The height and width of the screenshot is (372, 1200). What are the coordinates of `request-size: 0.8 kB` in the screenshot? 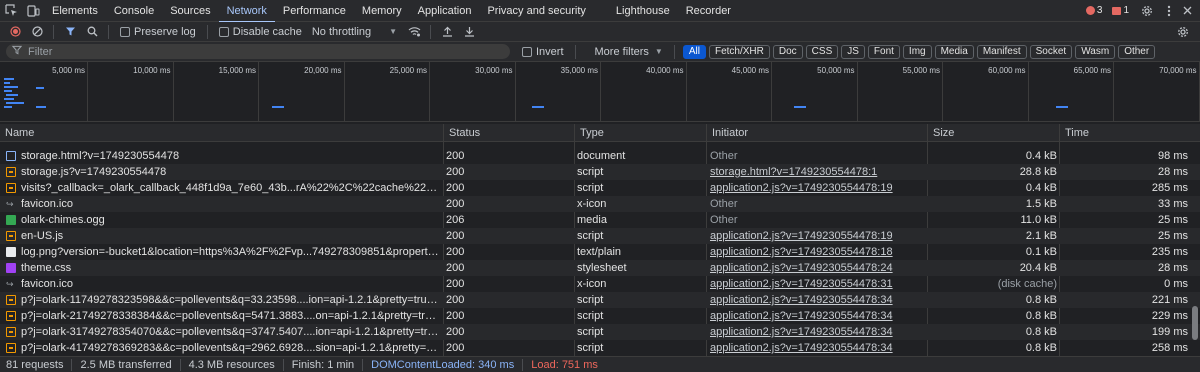 It's located at (1041, 316).